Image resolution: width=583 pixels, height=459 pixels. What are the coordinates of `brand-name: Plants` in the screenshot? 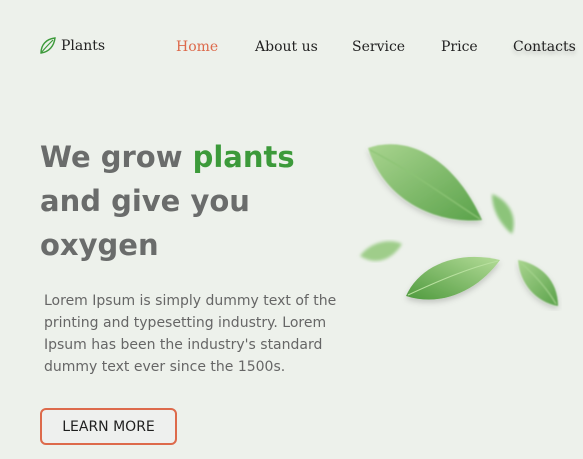 It's located at (83, 46).